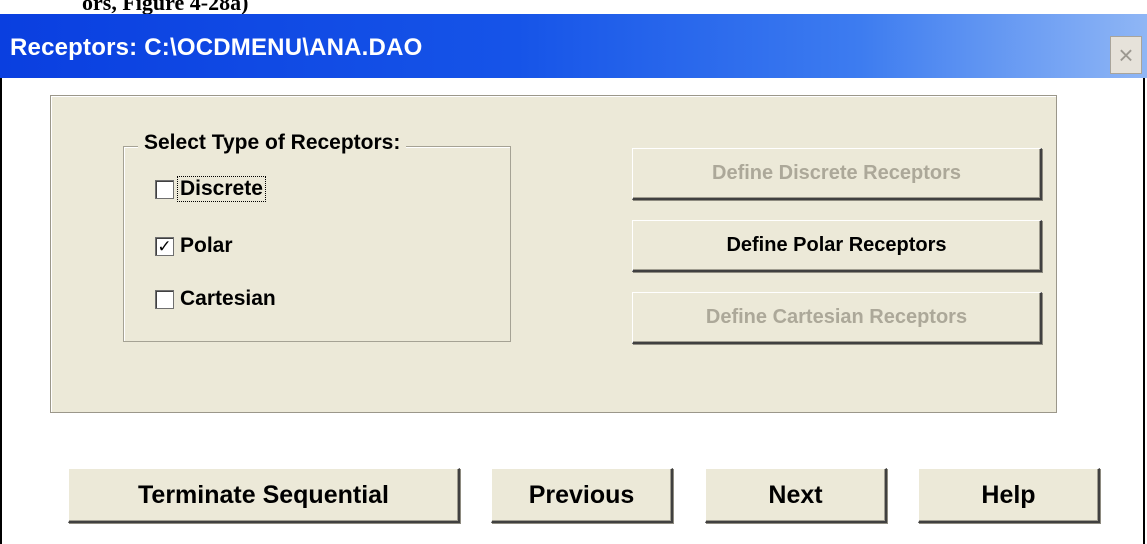  Describe the element at coordinates (206, 246) in the screenshot. I see `polar-label: Polar` at that location.